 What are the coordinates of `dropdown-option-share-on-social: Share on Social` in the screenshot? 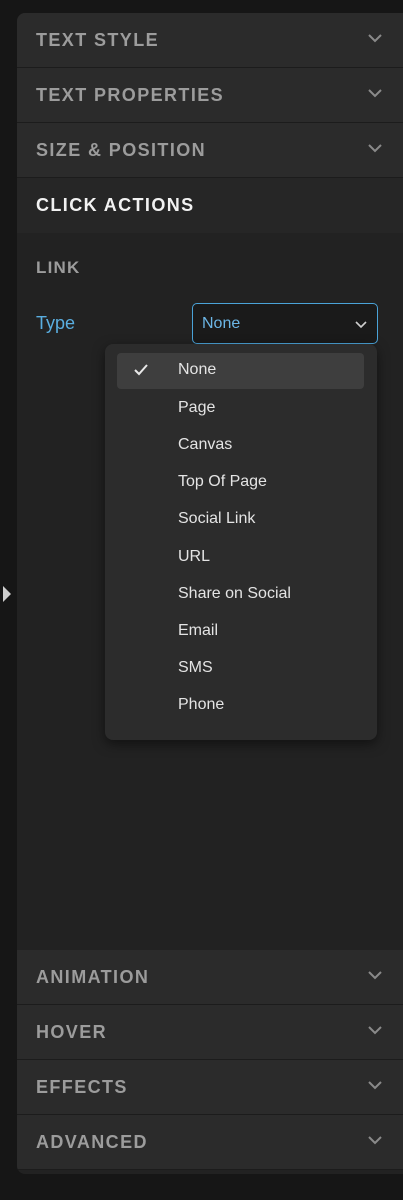 It's located at (240, 595).